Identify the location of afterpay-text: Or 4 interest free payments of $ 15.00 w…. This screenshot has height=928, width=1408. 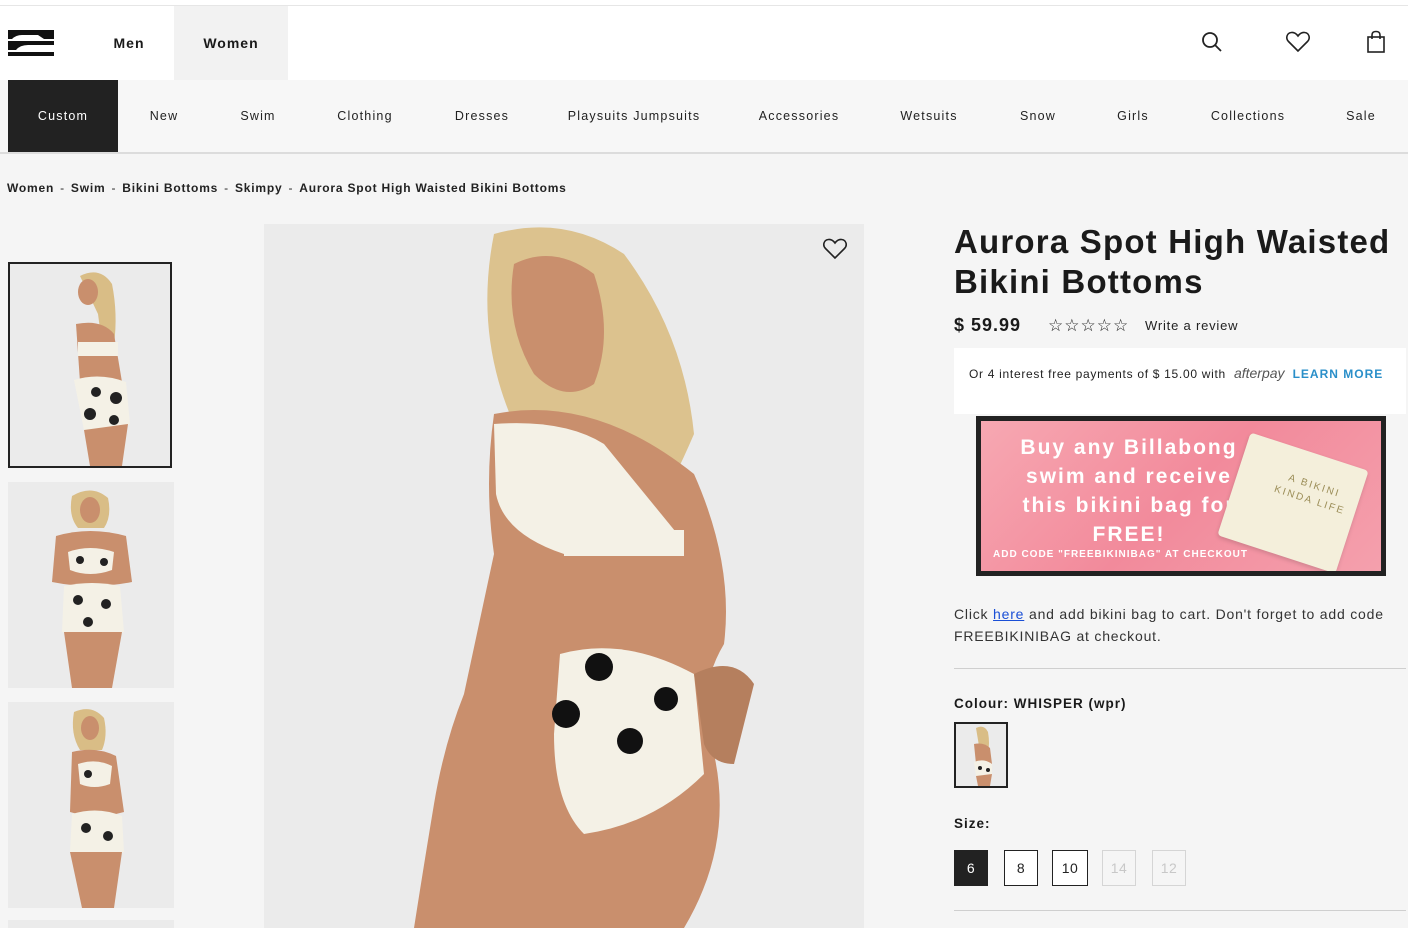
(1097, 374).